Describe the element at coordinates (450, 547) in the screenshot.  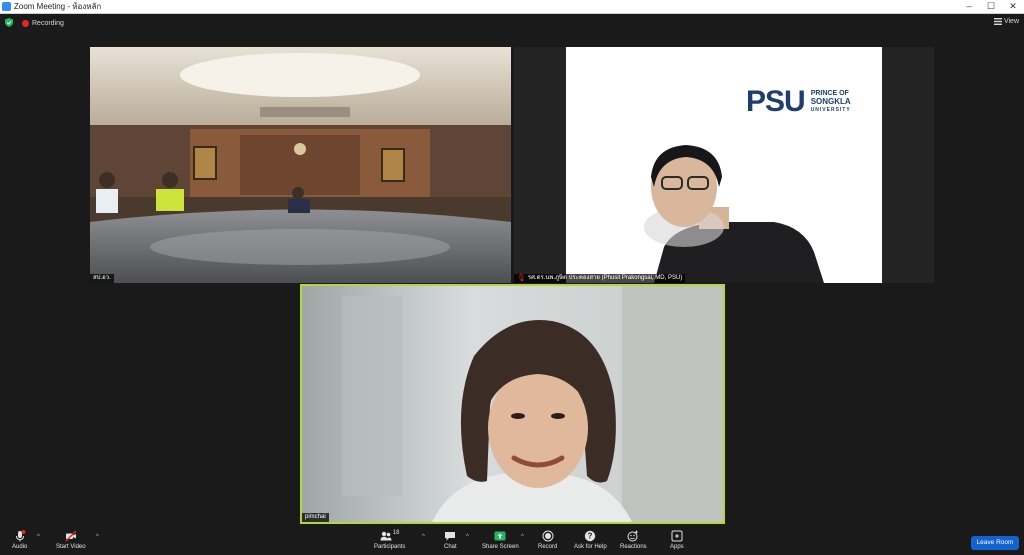
I see `chat-label: Chat` at that location.